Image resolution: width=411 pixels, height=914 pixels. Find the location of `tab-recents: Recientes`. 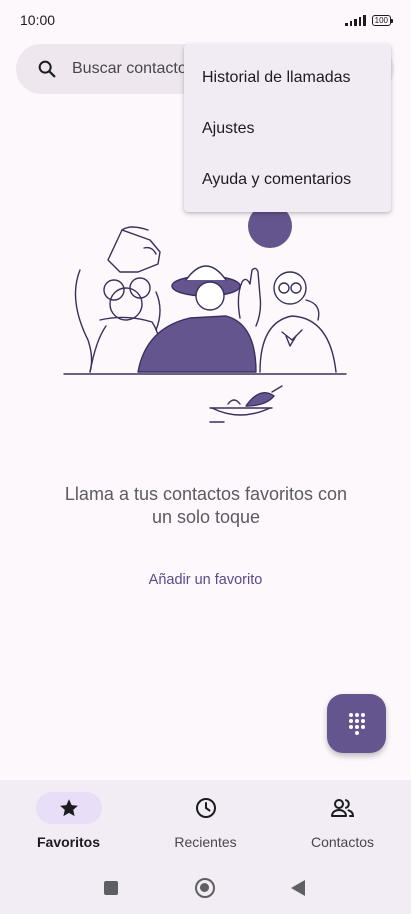

tab-recents: Recientes is located at coordinates (205, 827).